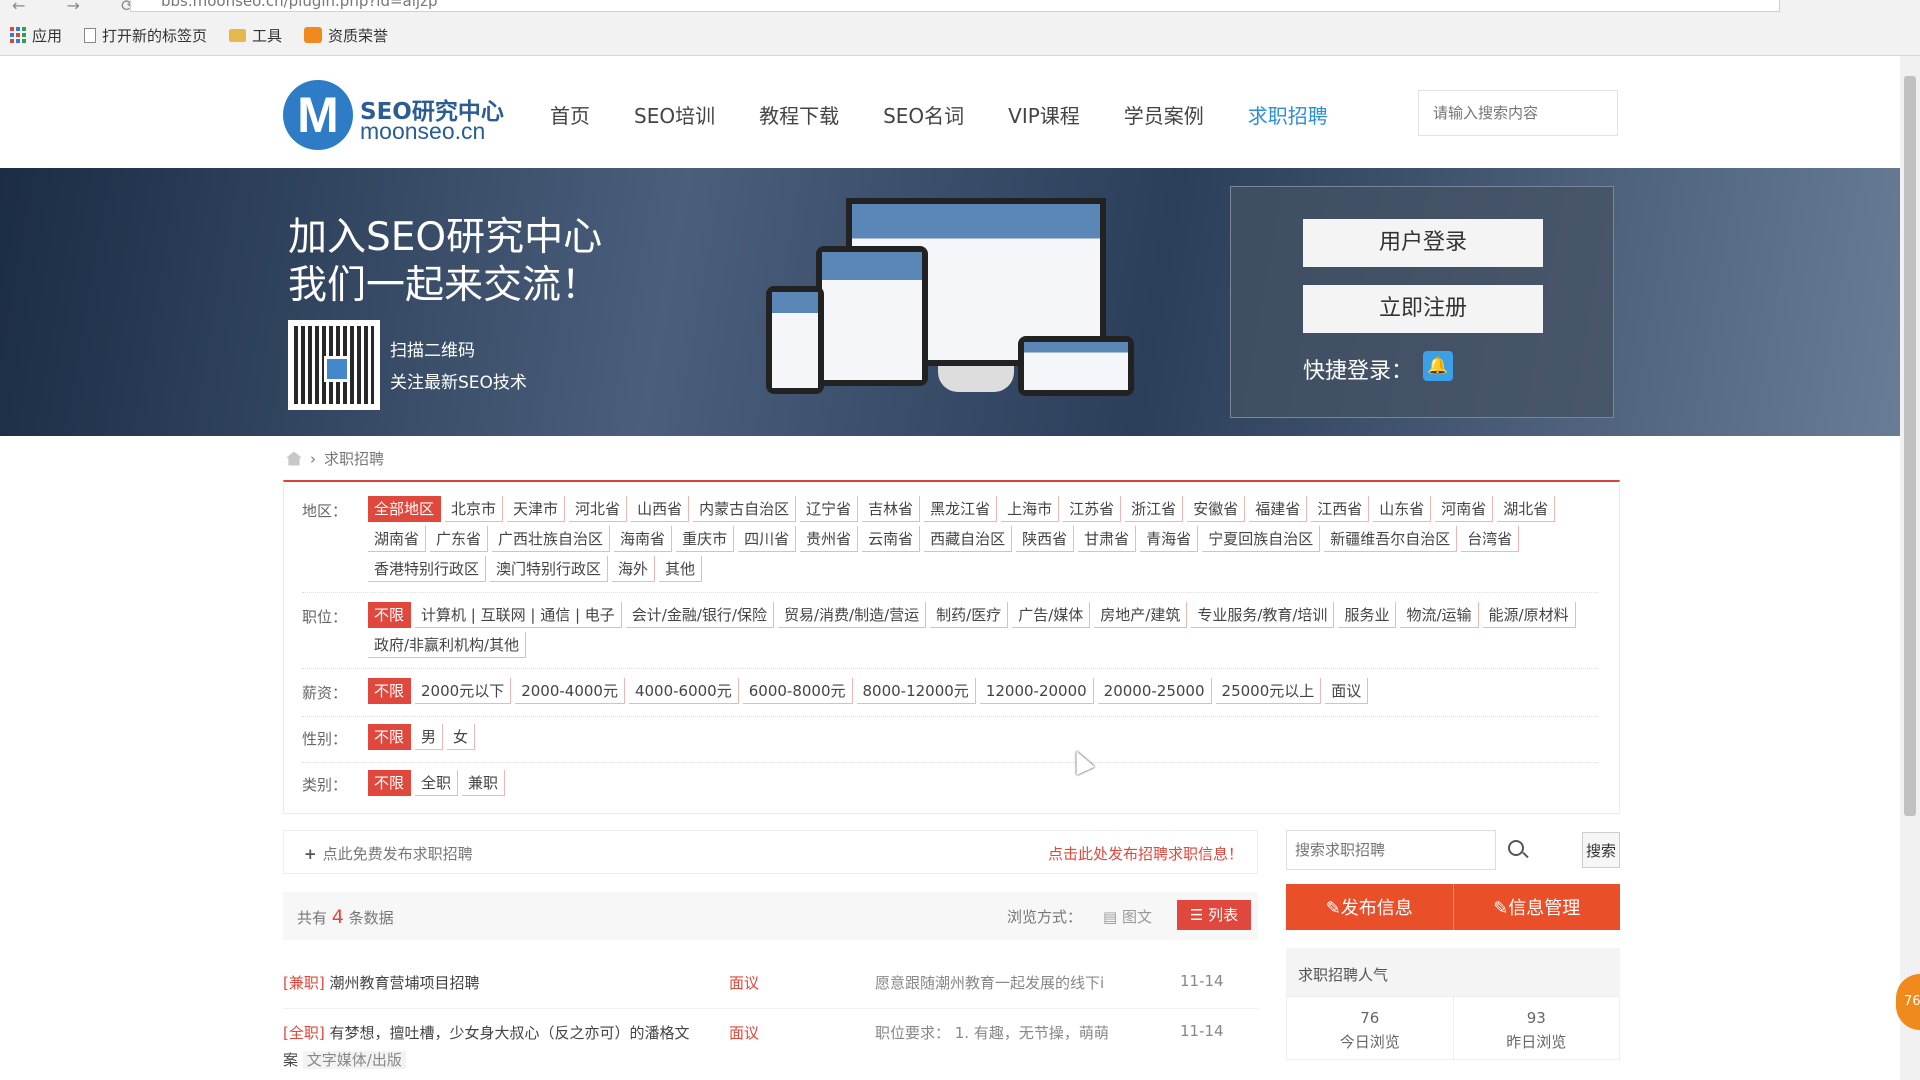 The image size is (1920, 1080). I want to click on filter-option: 房地产/建筑, so click(1141, 615).